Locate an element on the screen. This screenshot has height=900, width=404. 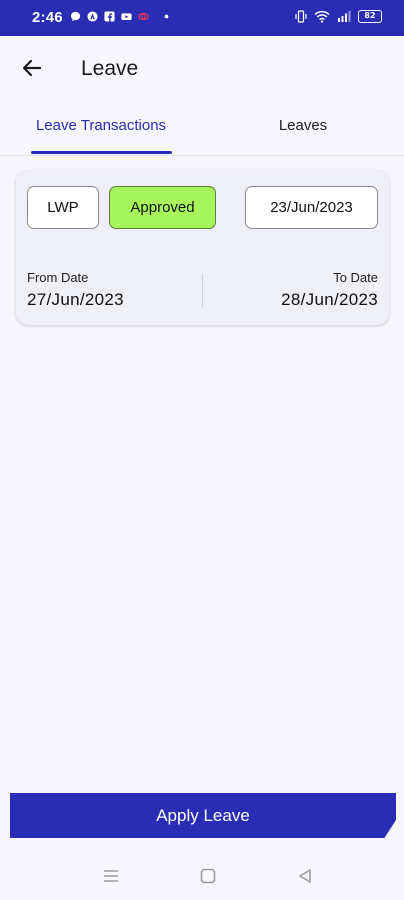
apply-leave-button: Apply Leave is located at coordinates (203, 815).